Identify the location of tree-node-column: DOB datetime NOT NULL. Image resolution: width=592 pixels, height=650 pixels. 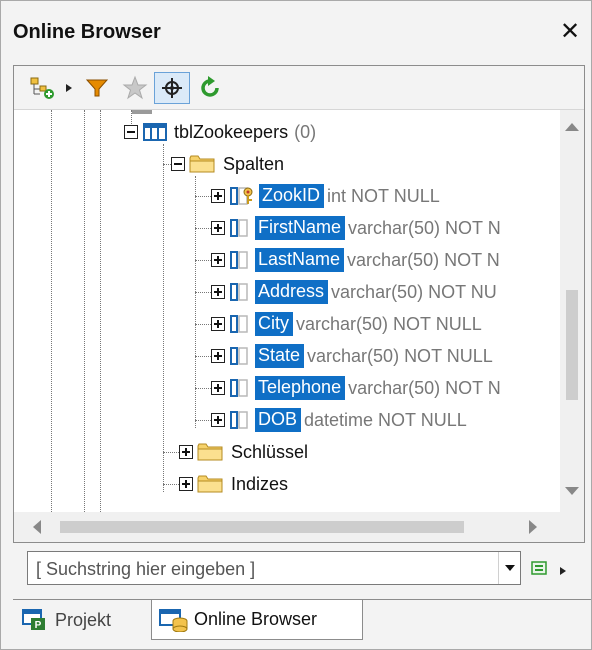
(339, 420).